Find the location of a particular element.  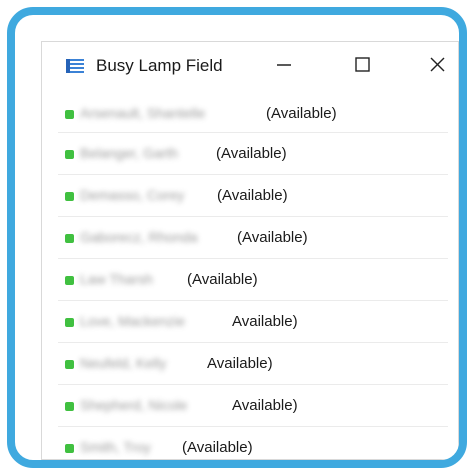

contact-row: Gaborecz, Rhonda (Available) is located at coordinates (253, 238).